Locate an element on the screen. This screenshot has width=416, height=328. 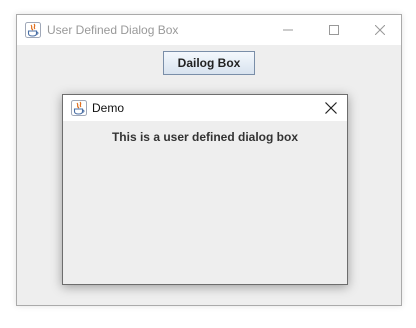
window-title: User Defined Dialog Box is located at coordinates (113, 30).